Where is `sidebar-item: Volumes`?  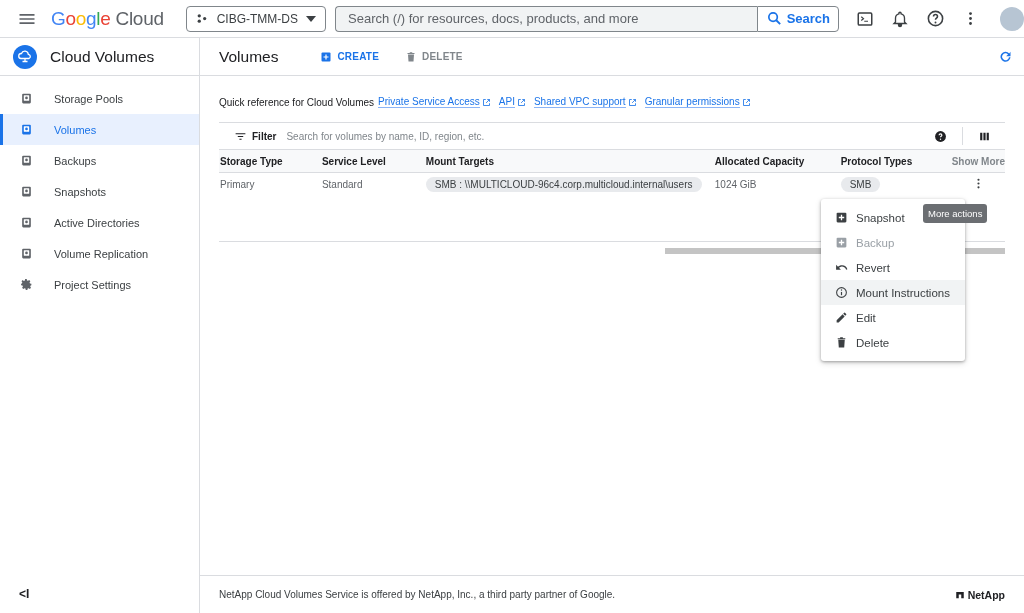
sidebar-item: Volumes is located at coordinates (99, 129).